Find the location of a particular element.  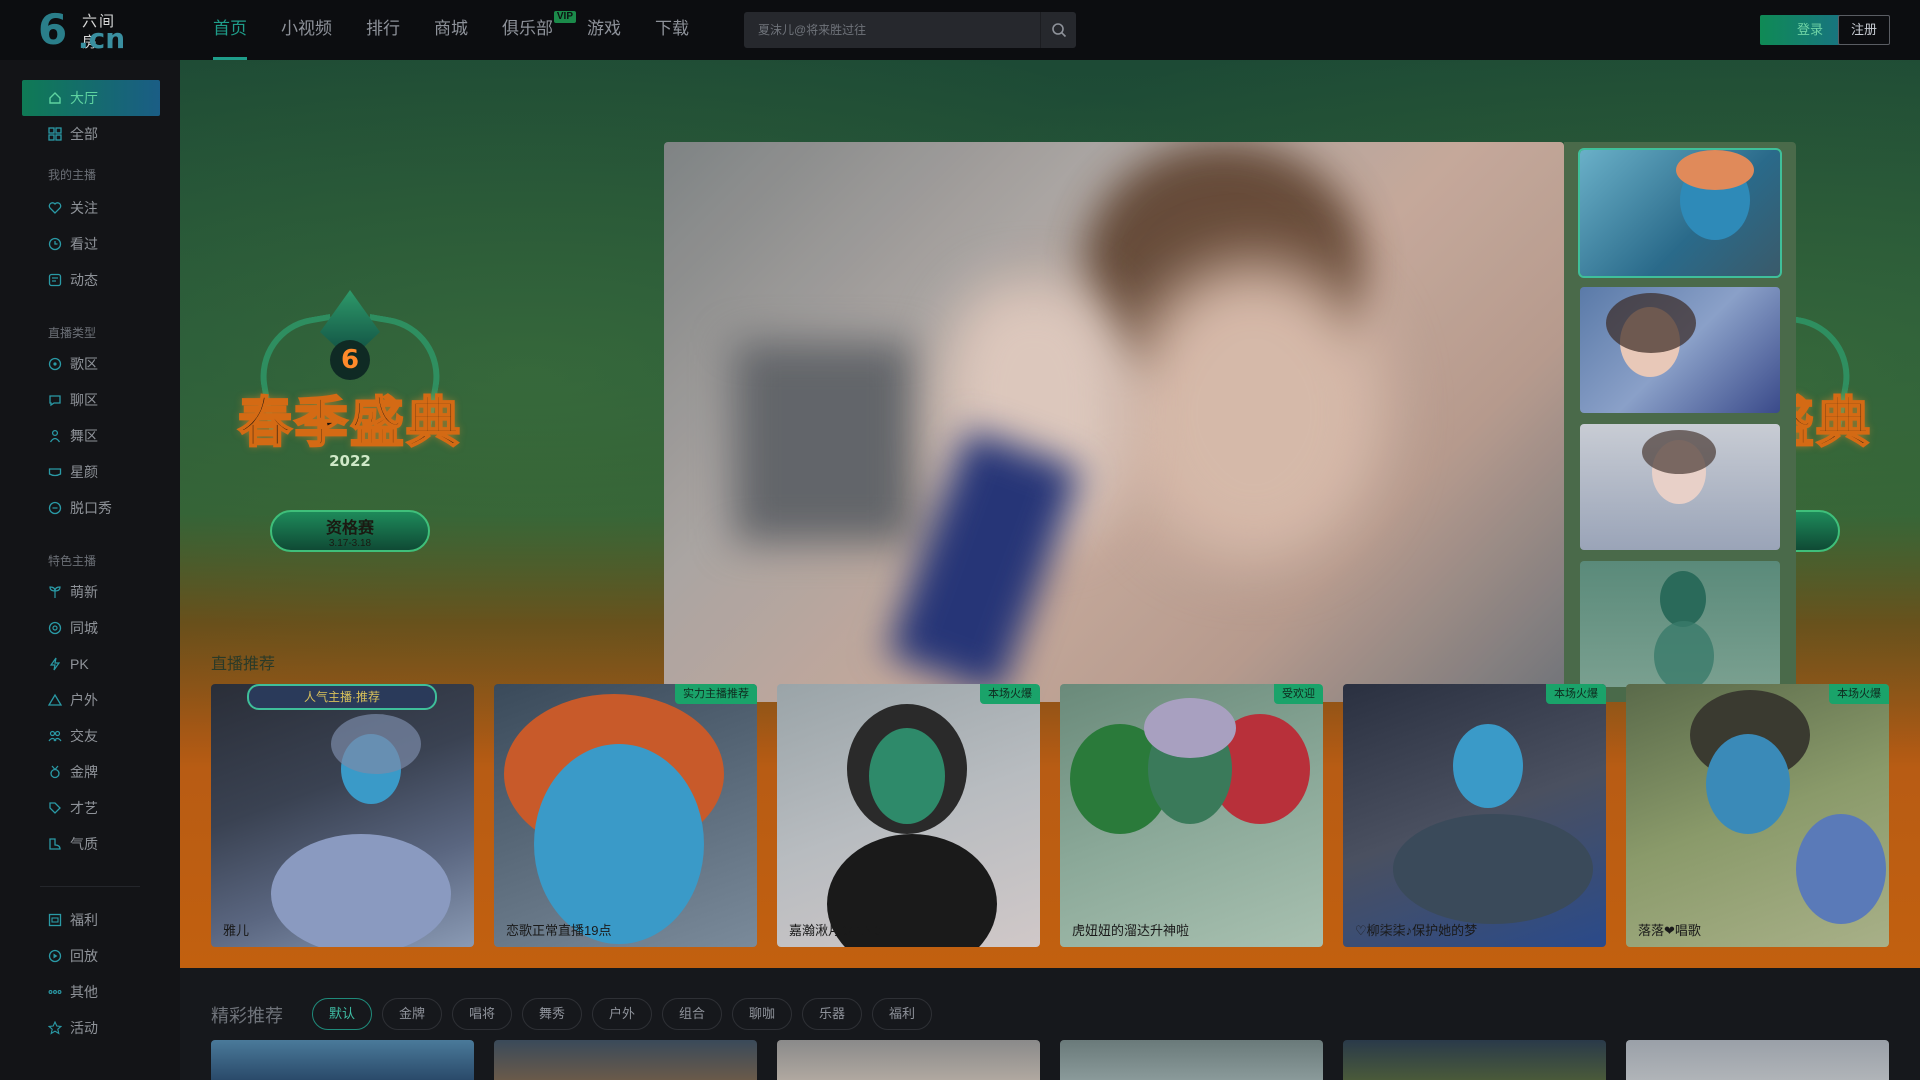

sidebar-item-talent: 才艺 is located at coordinates (91, 808).